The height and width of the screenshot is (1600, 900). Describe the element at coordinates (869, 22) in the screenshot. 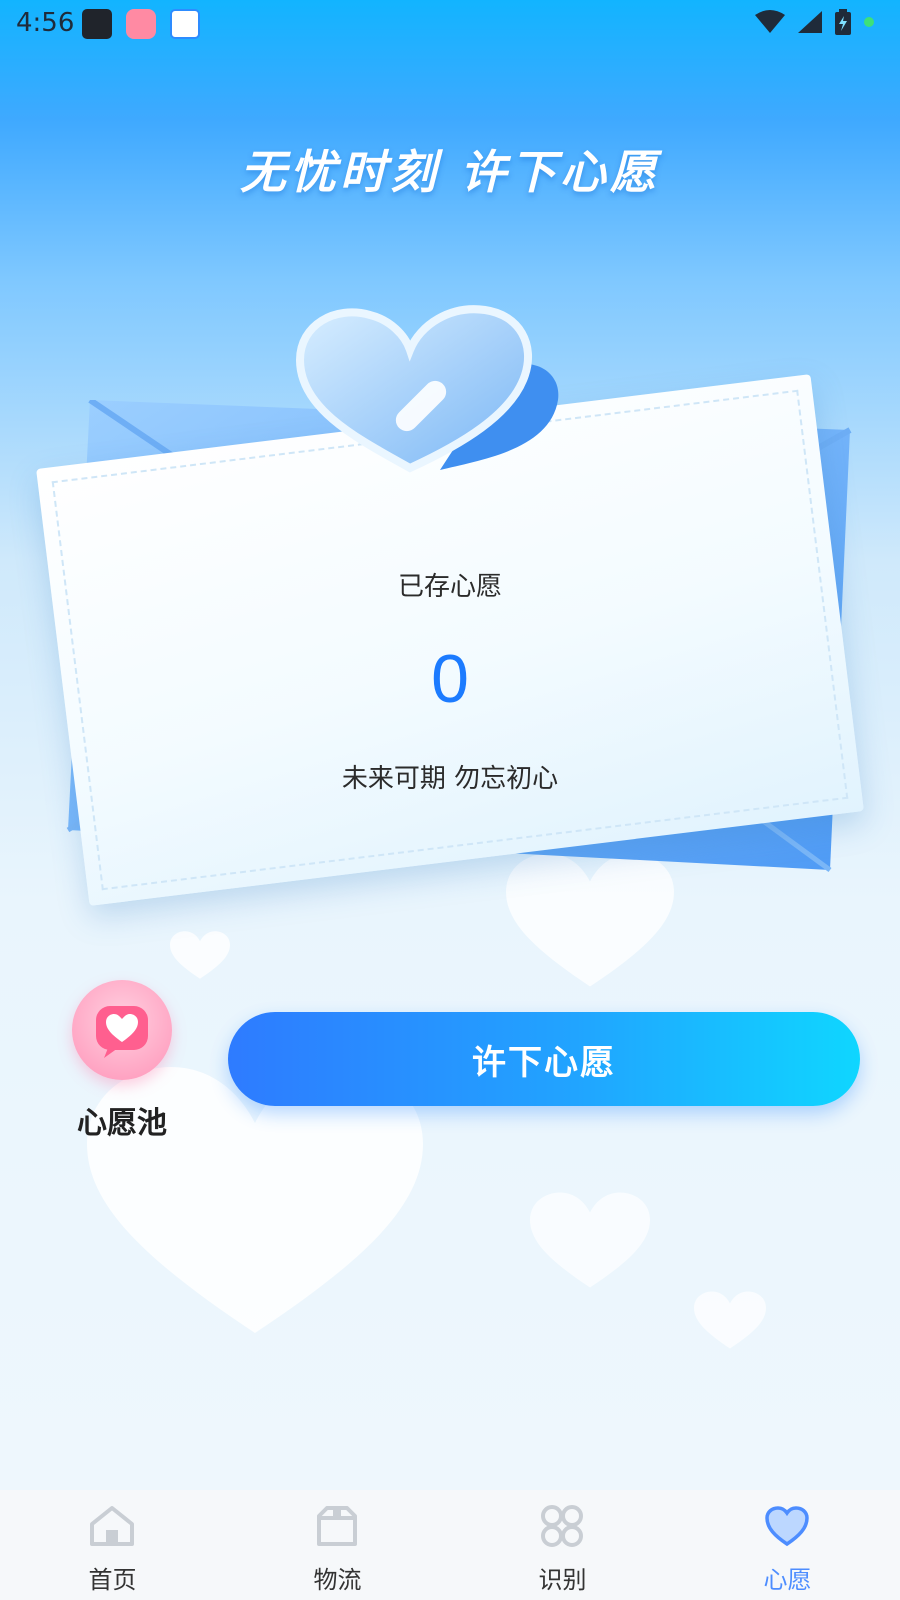

I see `notification-dot-icon` at that location.